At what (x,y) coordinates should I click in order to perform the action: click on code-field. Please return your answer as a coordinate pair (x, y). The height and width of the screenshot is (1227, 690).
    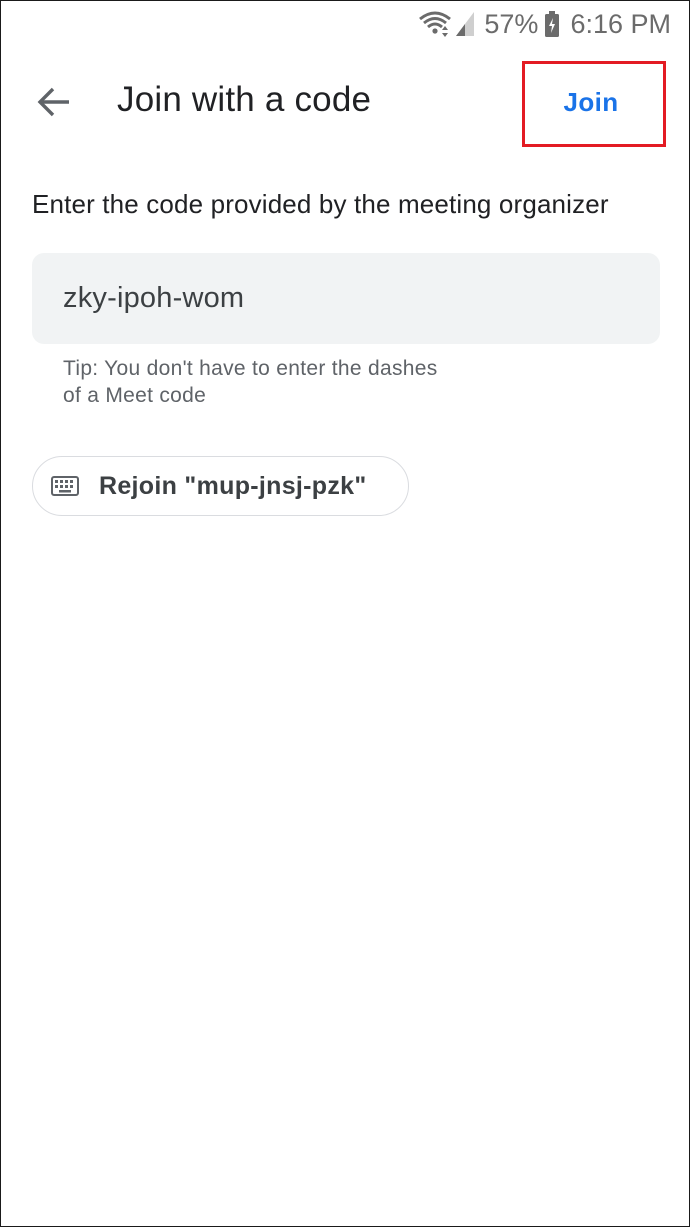
    Looking at the image, I should click on (346, 298).